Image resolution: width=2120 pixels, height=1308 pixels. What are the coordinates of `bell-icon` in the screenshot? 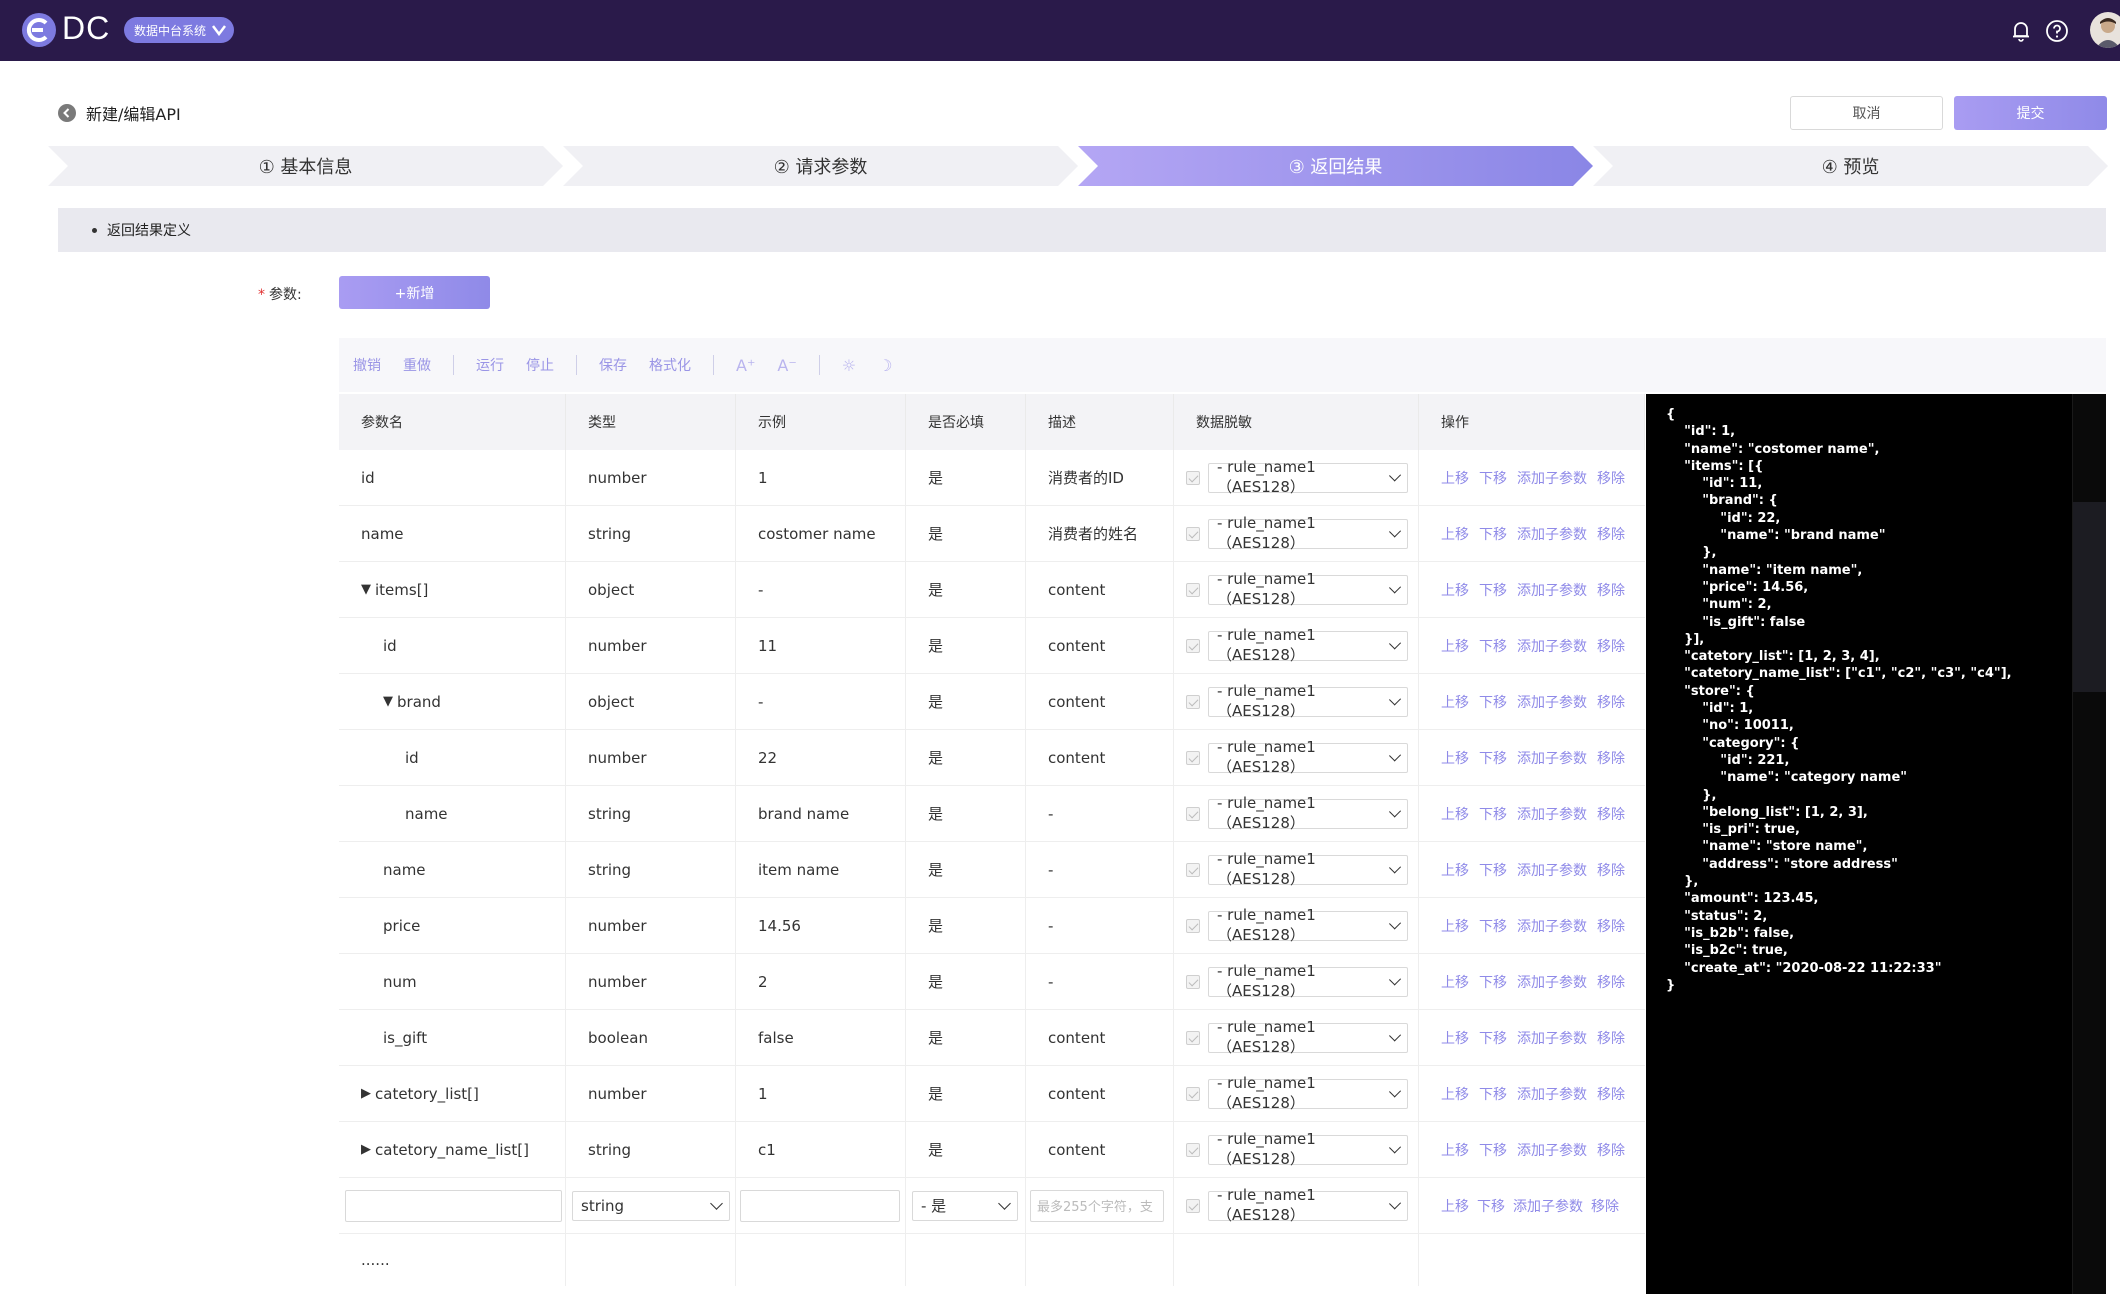 It's located at (2021, 31).